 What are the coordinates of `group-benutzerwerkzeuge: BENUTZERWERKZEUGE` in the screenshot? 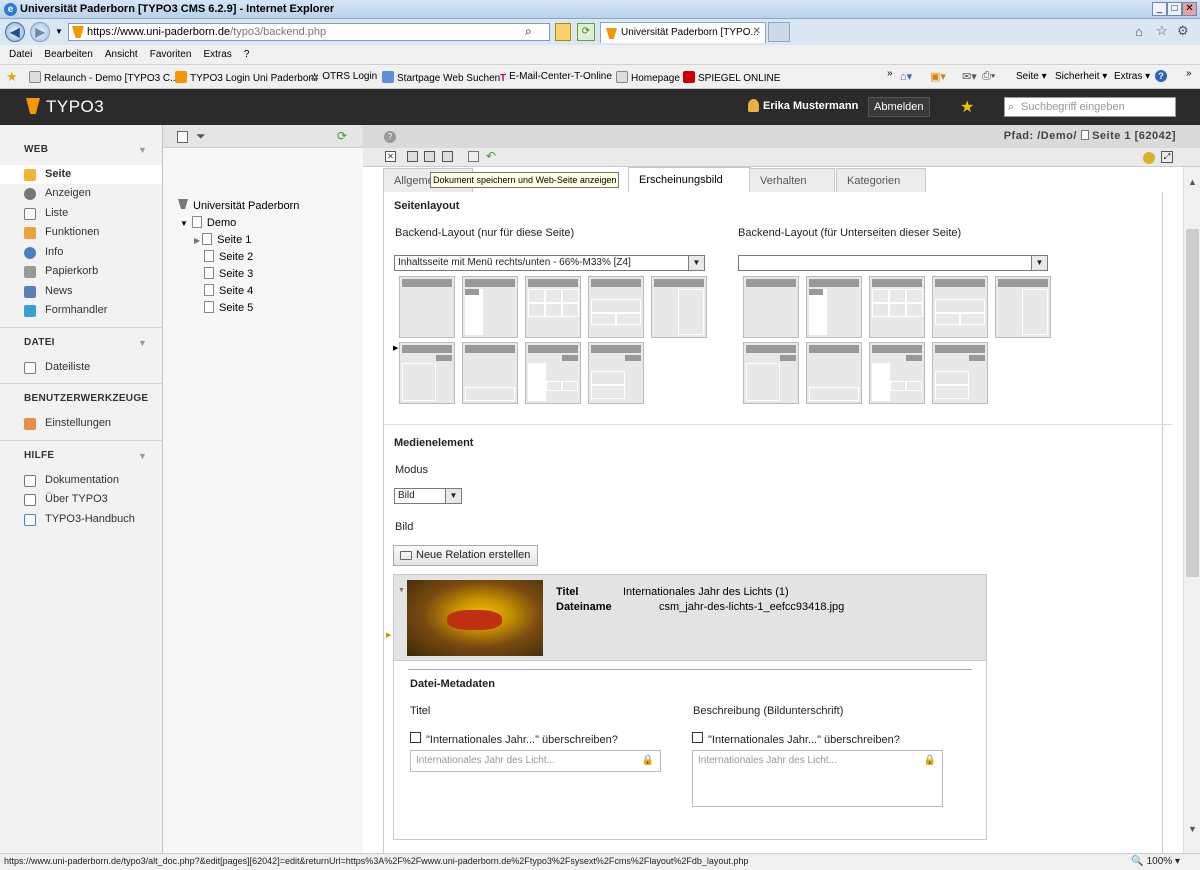 It's located at (86, 398).